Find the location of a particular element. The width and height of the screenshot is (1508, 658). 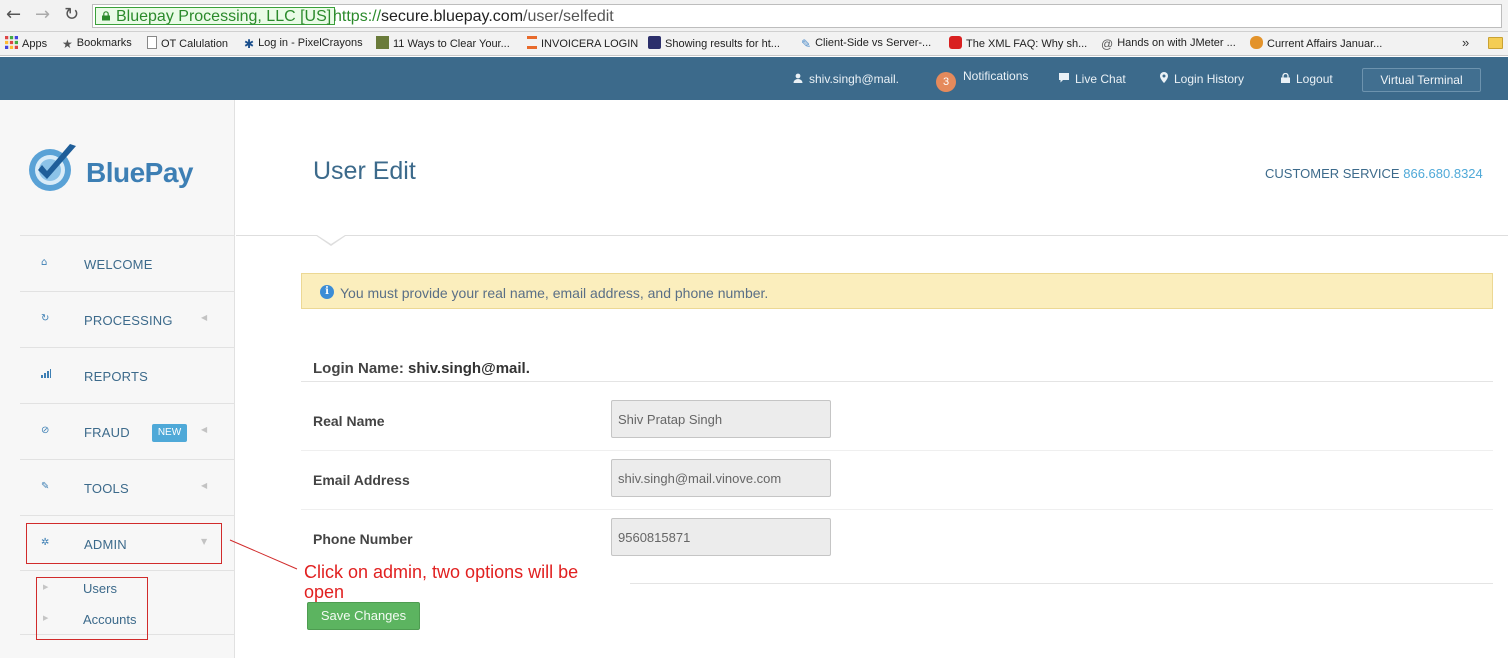

bookmark-label: OT Calulation is located at coordinates (195, 44).